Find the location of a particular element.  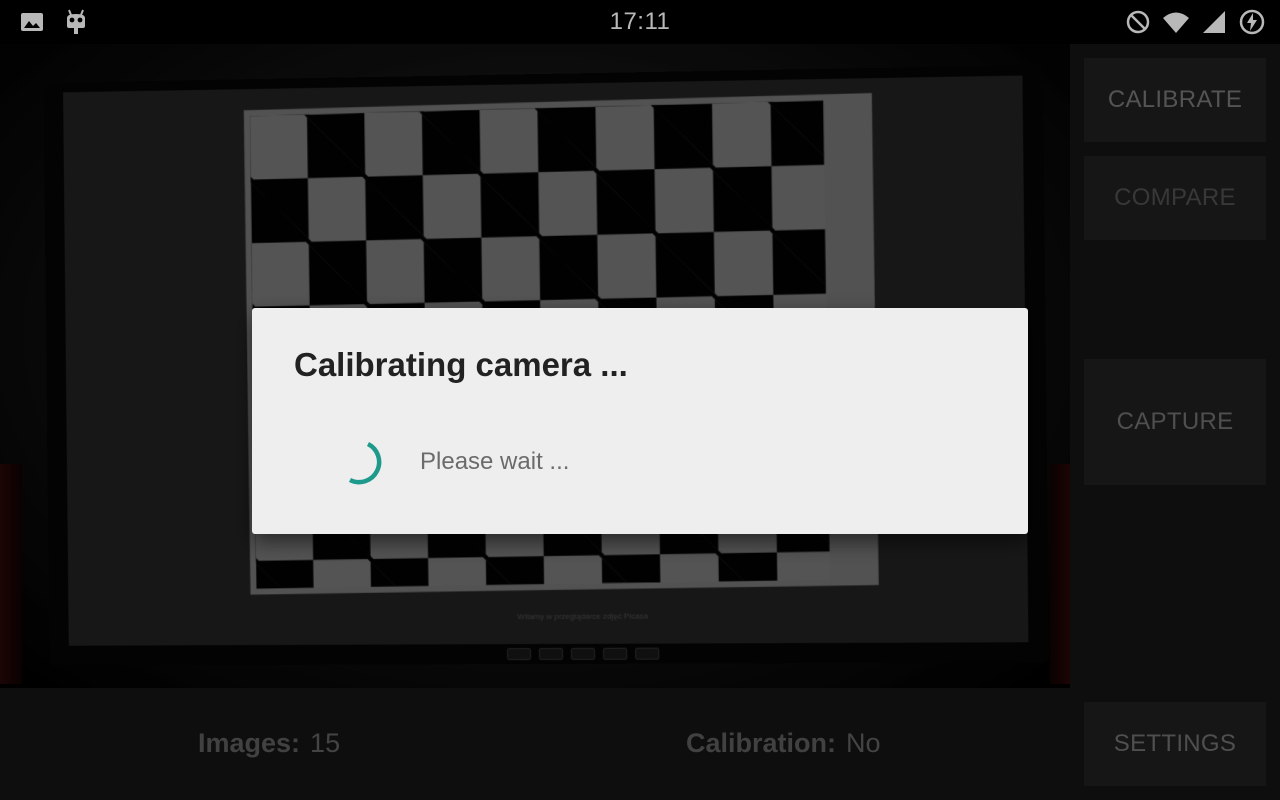

loading-spinner-icon is located at coordinates (365, 463).